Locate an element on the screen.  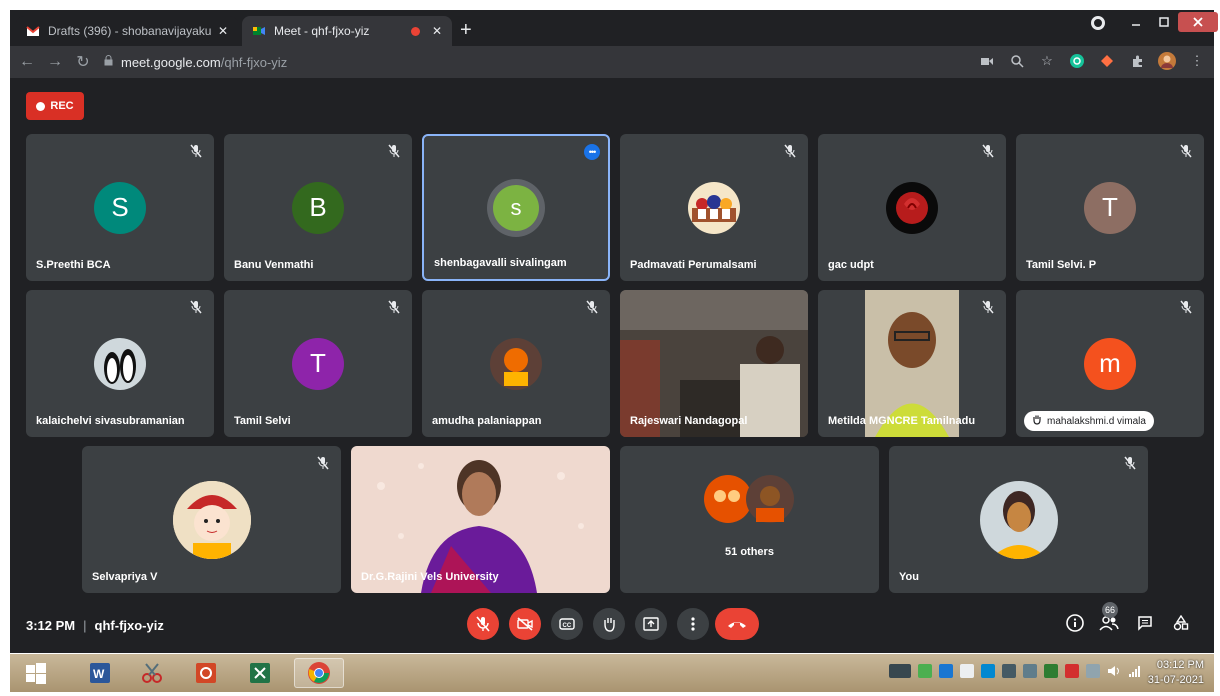
ganesha-photo is located at coordinates (516, 363).